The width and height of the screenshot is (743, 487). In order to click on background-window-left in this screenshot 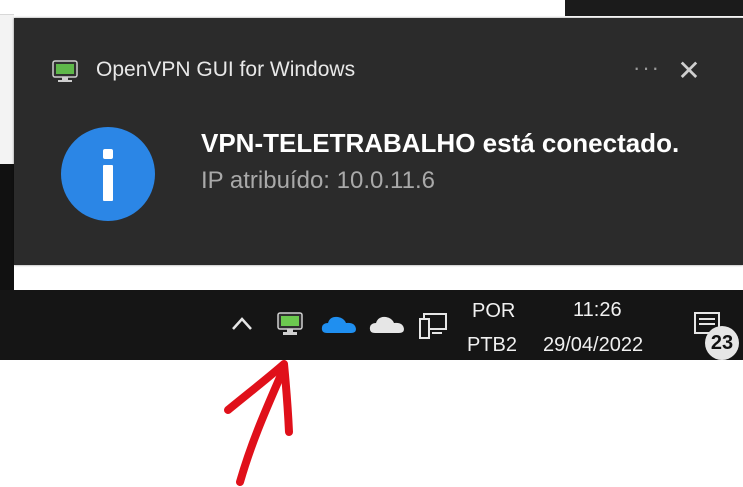, I will do `click(7, 89)`.